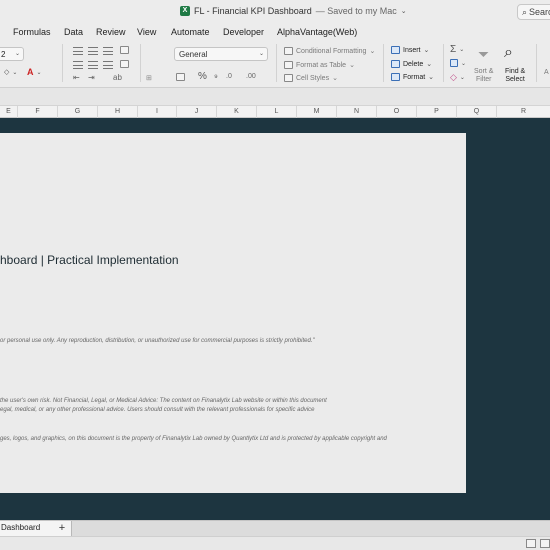 The width and height of the screenshot is (550, 550). I want to click on delete-cells-button: Delete ⌄, so click(411, 64).